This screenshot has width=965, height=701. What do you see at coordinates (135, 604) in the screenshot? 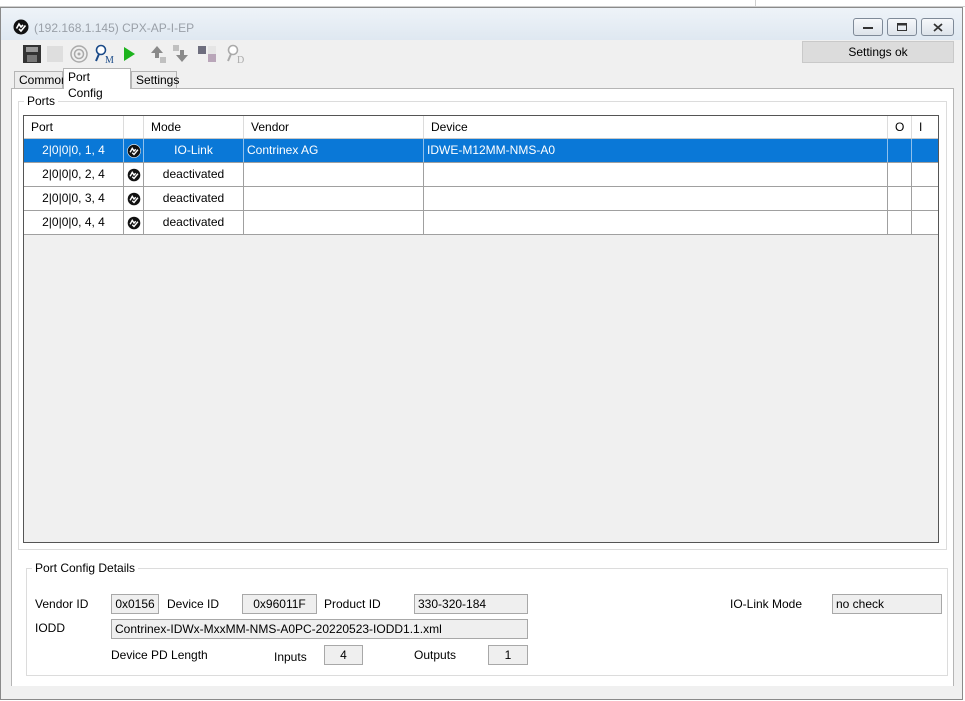
I see `vendor-id-field: 0x0156` at bounding box center [135, 604].